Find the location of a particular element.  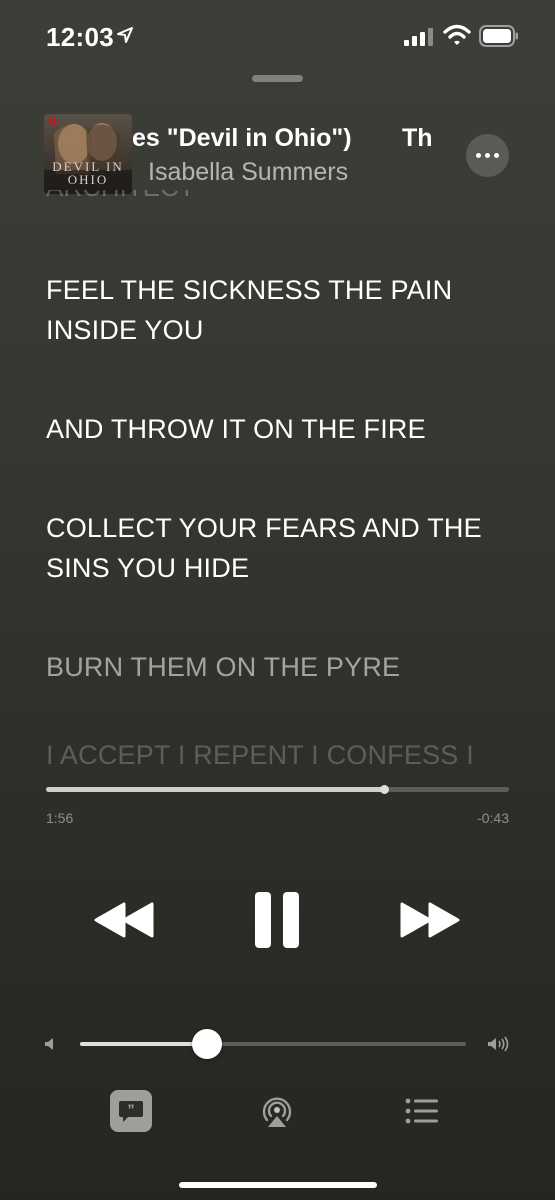

previous-lyric-fragment: ARCHITECT is located at coordinates (126, 197).